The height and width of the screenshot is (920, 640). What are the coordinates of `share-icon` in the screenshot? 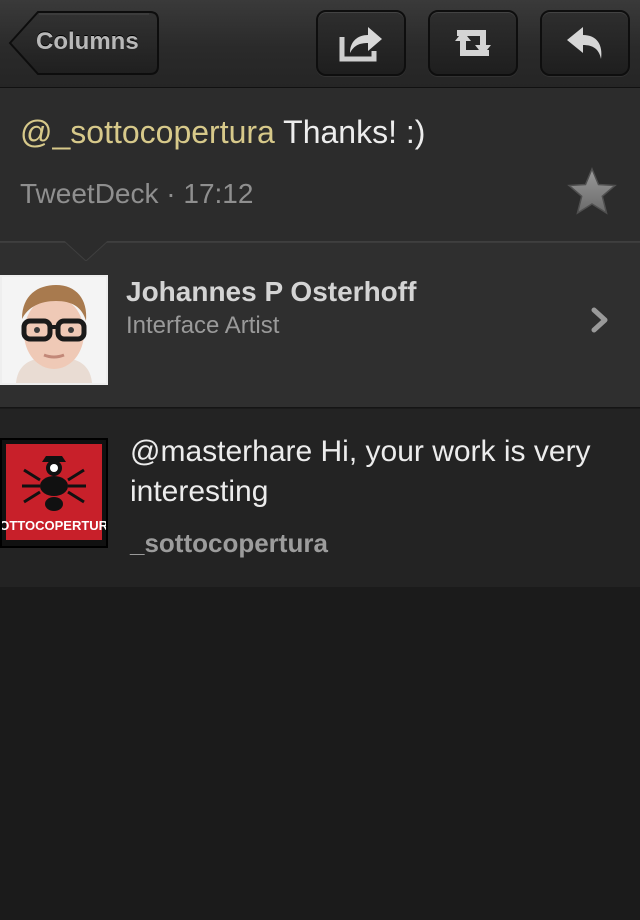 It's located at (361, 43).